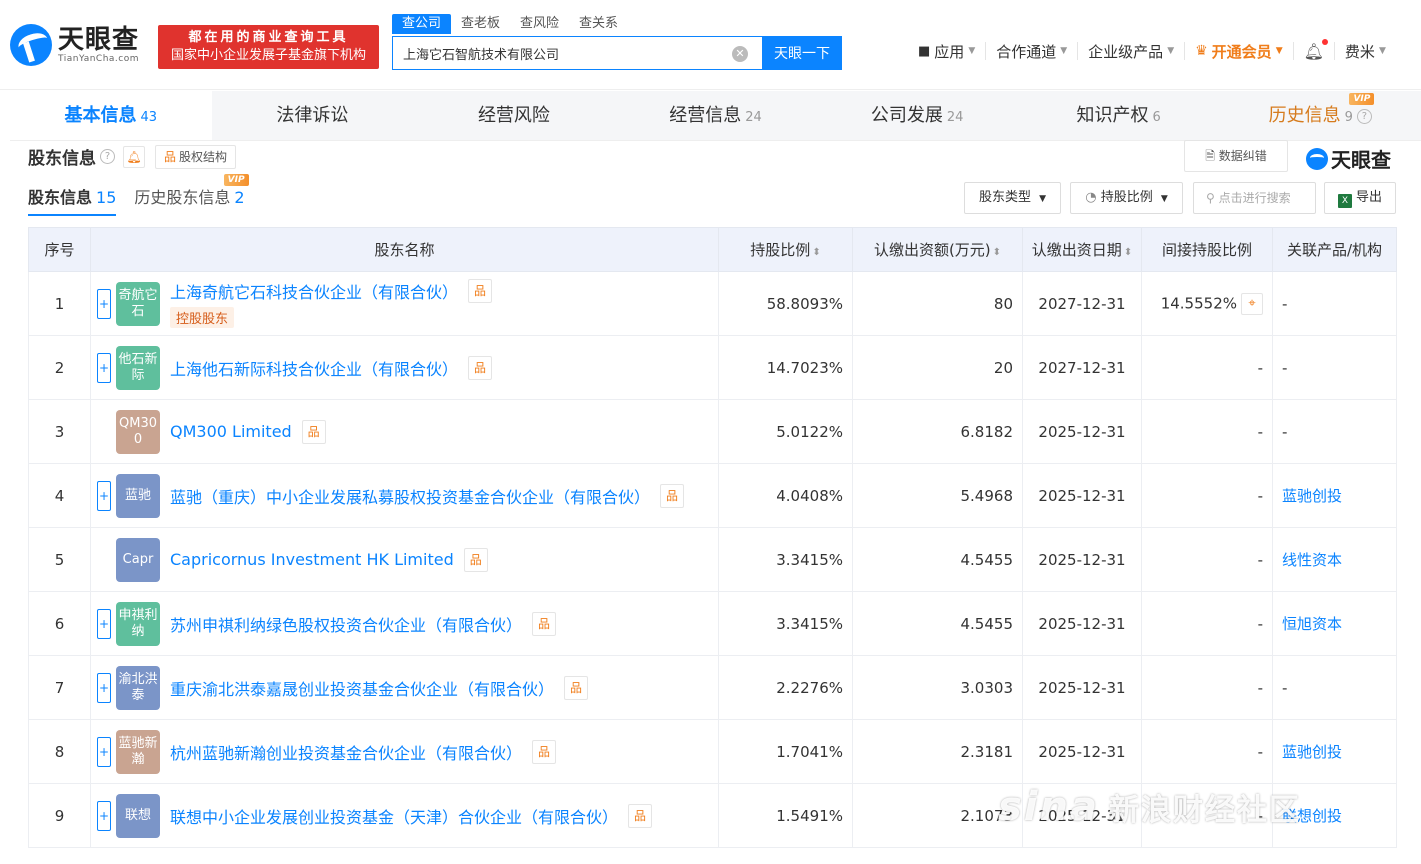 The width and height of the screenshot is (1421, 864). What do you see at coordinates (563, 53) in the screenshot?
I see `search-input` at bounding box center [563, 53].